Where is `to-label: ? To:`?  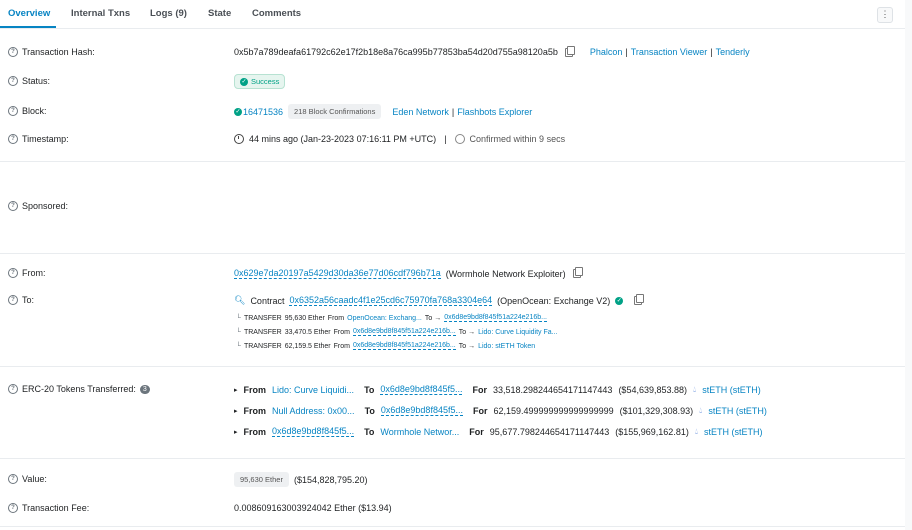 to-label: ? To: is located at coordinates (21, 300).